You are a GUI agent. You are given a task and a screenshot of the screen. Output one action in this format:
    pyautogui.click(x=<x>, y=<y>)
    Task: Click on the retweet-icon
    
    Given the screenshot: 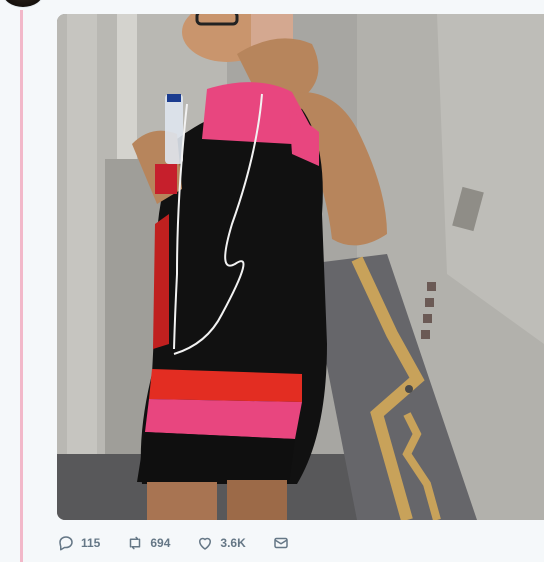 What is the action you would take?
    pyautogui.click(x=135, y=543)
    